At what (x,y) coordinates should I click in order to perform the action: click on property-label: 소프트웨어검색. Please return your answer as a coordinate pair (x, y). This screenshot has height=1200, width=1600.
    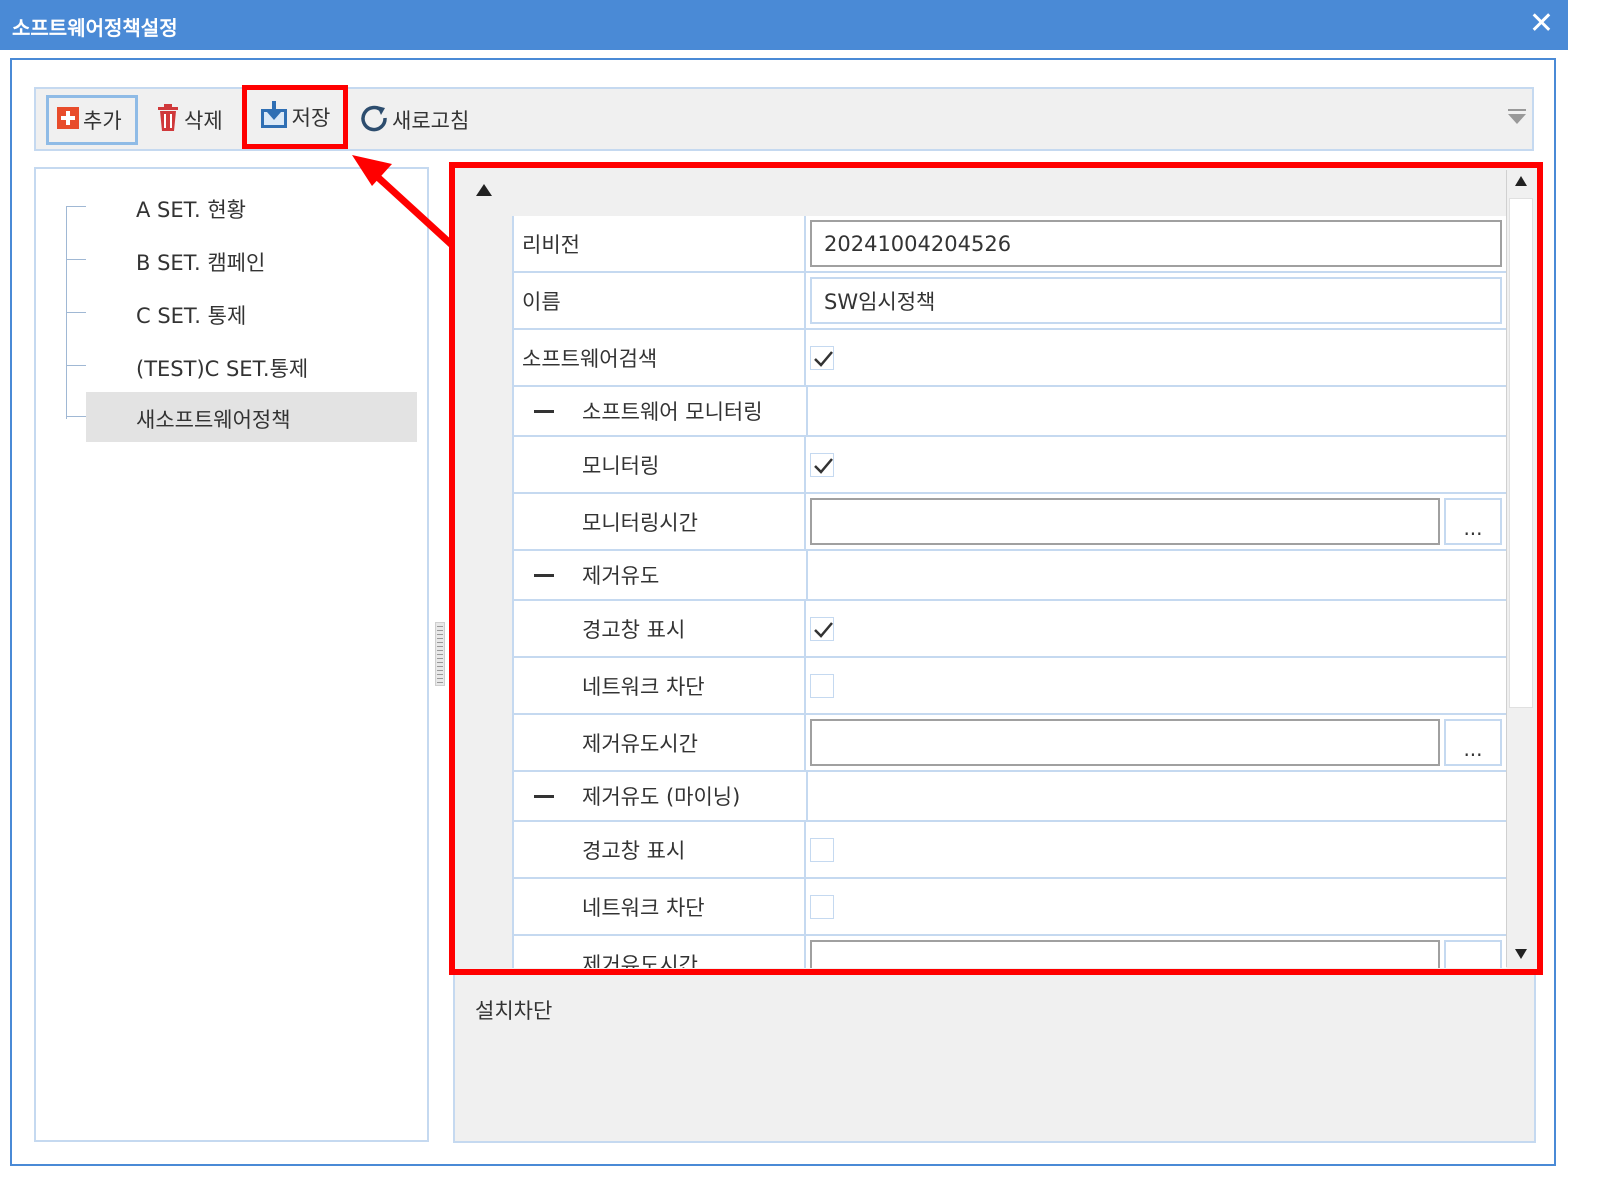
    Looking at the image, I should click on (590, 358).